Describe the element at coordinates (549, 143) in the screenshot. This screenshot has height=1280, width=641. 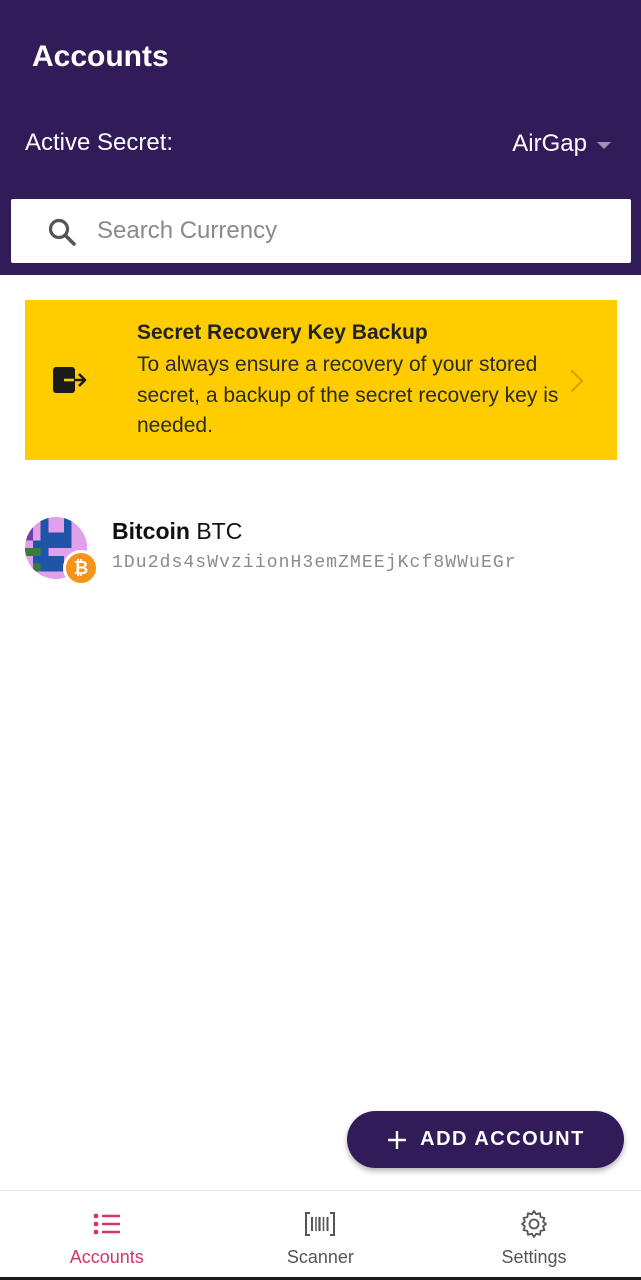
I see `active-secret-value: AirGap` at that location.